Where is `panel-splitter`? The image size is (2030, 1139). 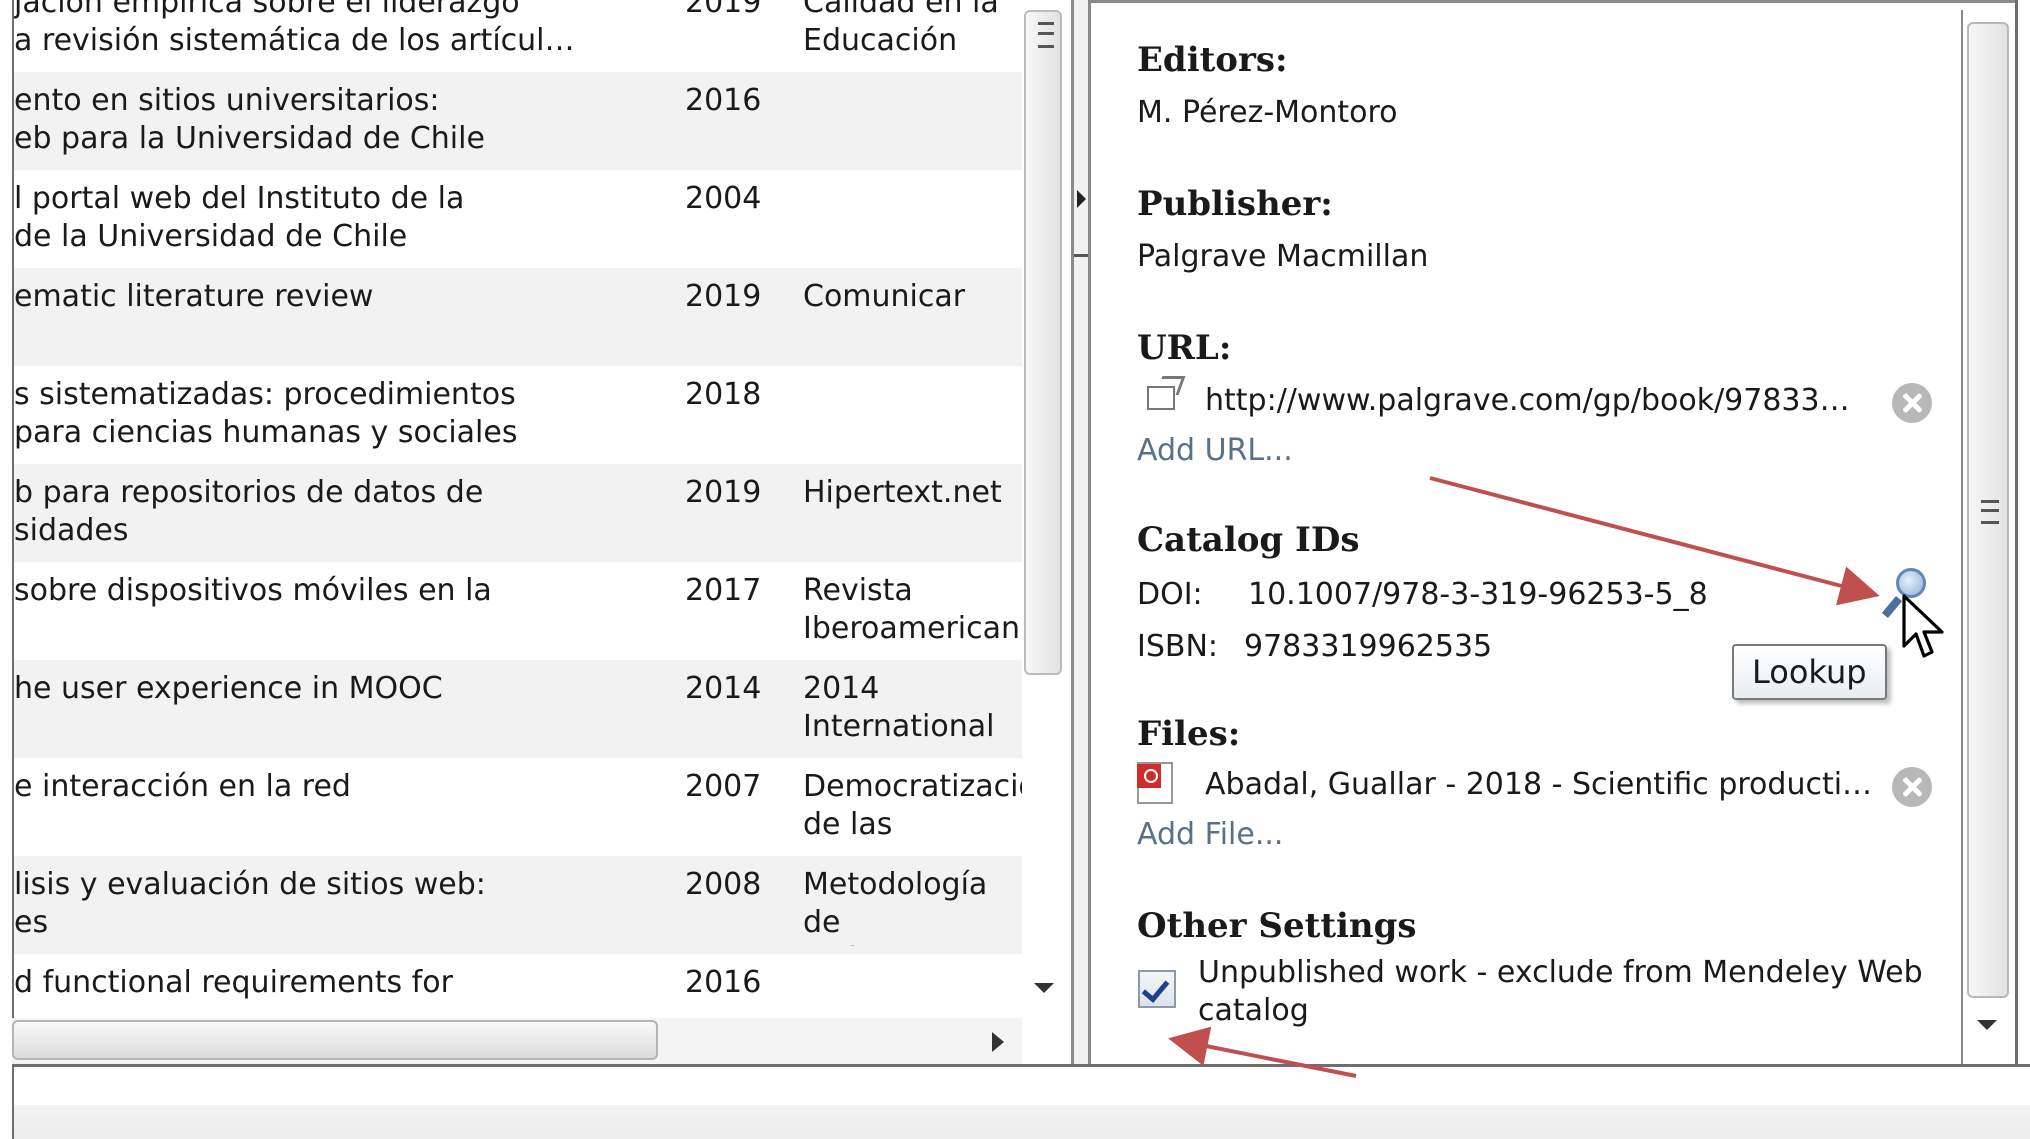 panel-splitter is located at coordinates (1081, 532).